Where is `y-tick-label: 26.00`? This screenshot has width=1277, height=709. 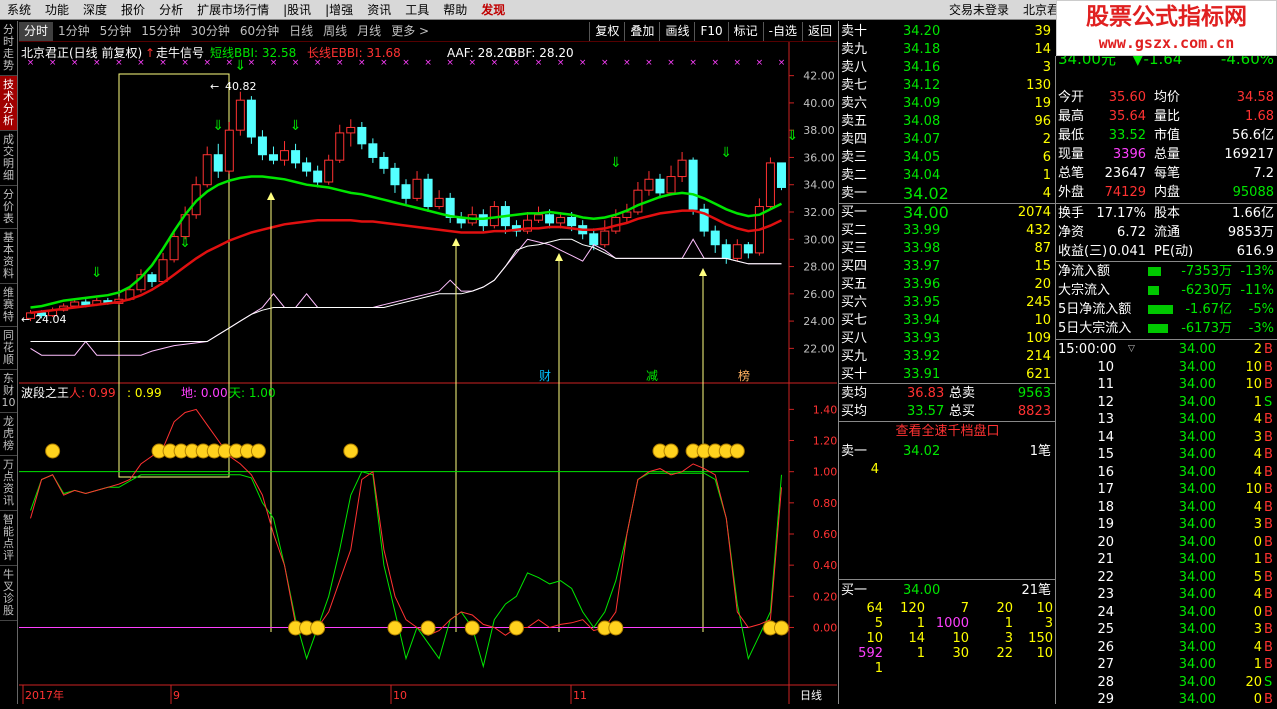 y-tick-label: 26.00 is located at coordinates (819, 294).